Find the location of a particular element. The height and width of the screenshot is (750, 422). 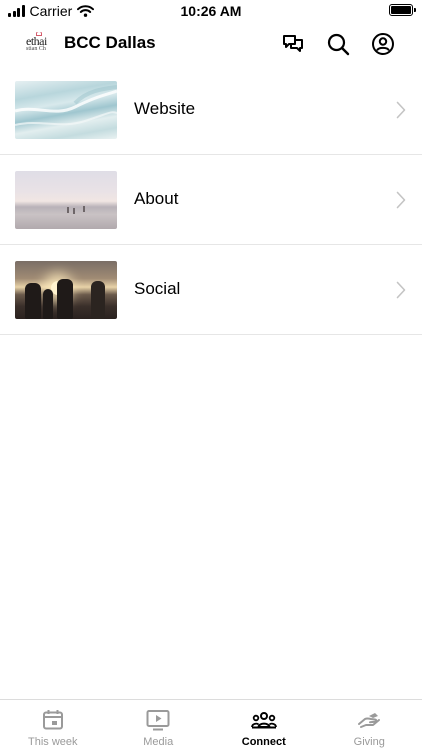

search-button is located at coordinates (338, 44).